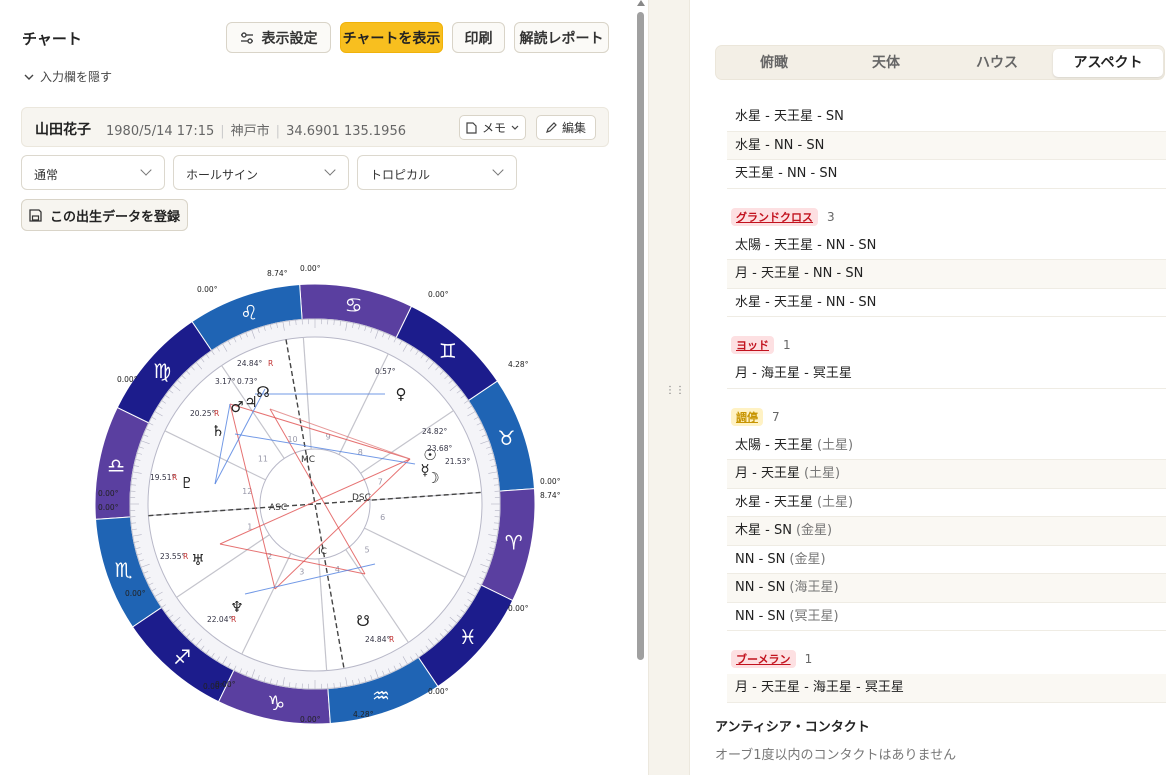  Describe the element at coordinates (747, 416) in the screenshot. I see `mediation-badge: 調停` at that location.